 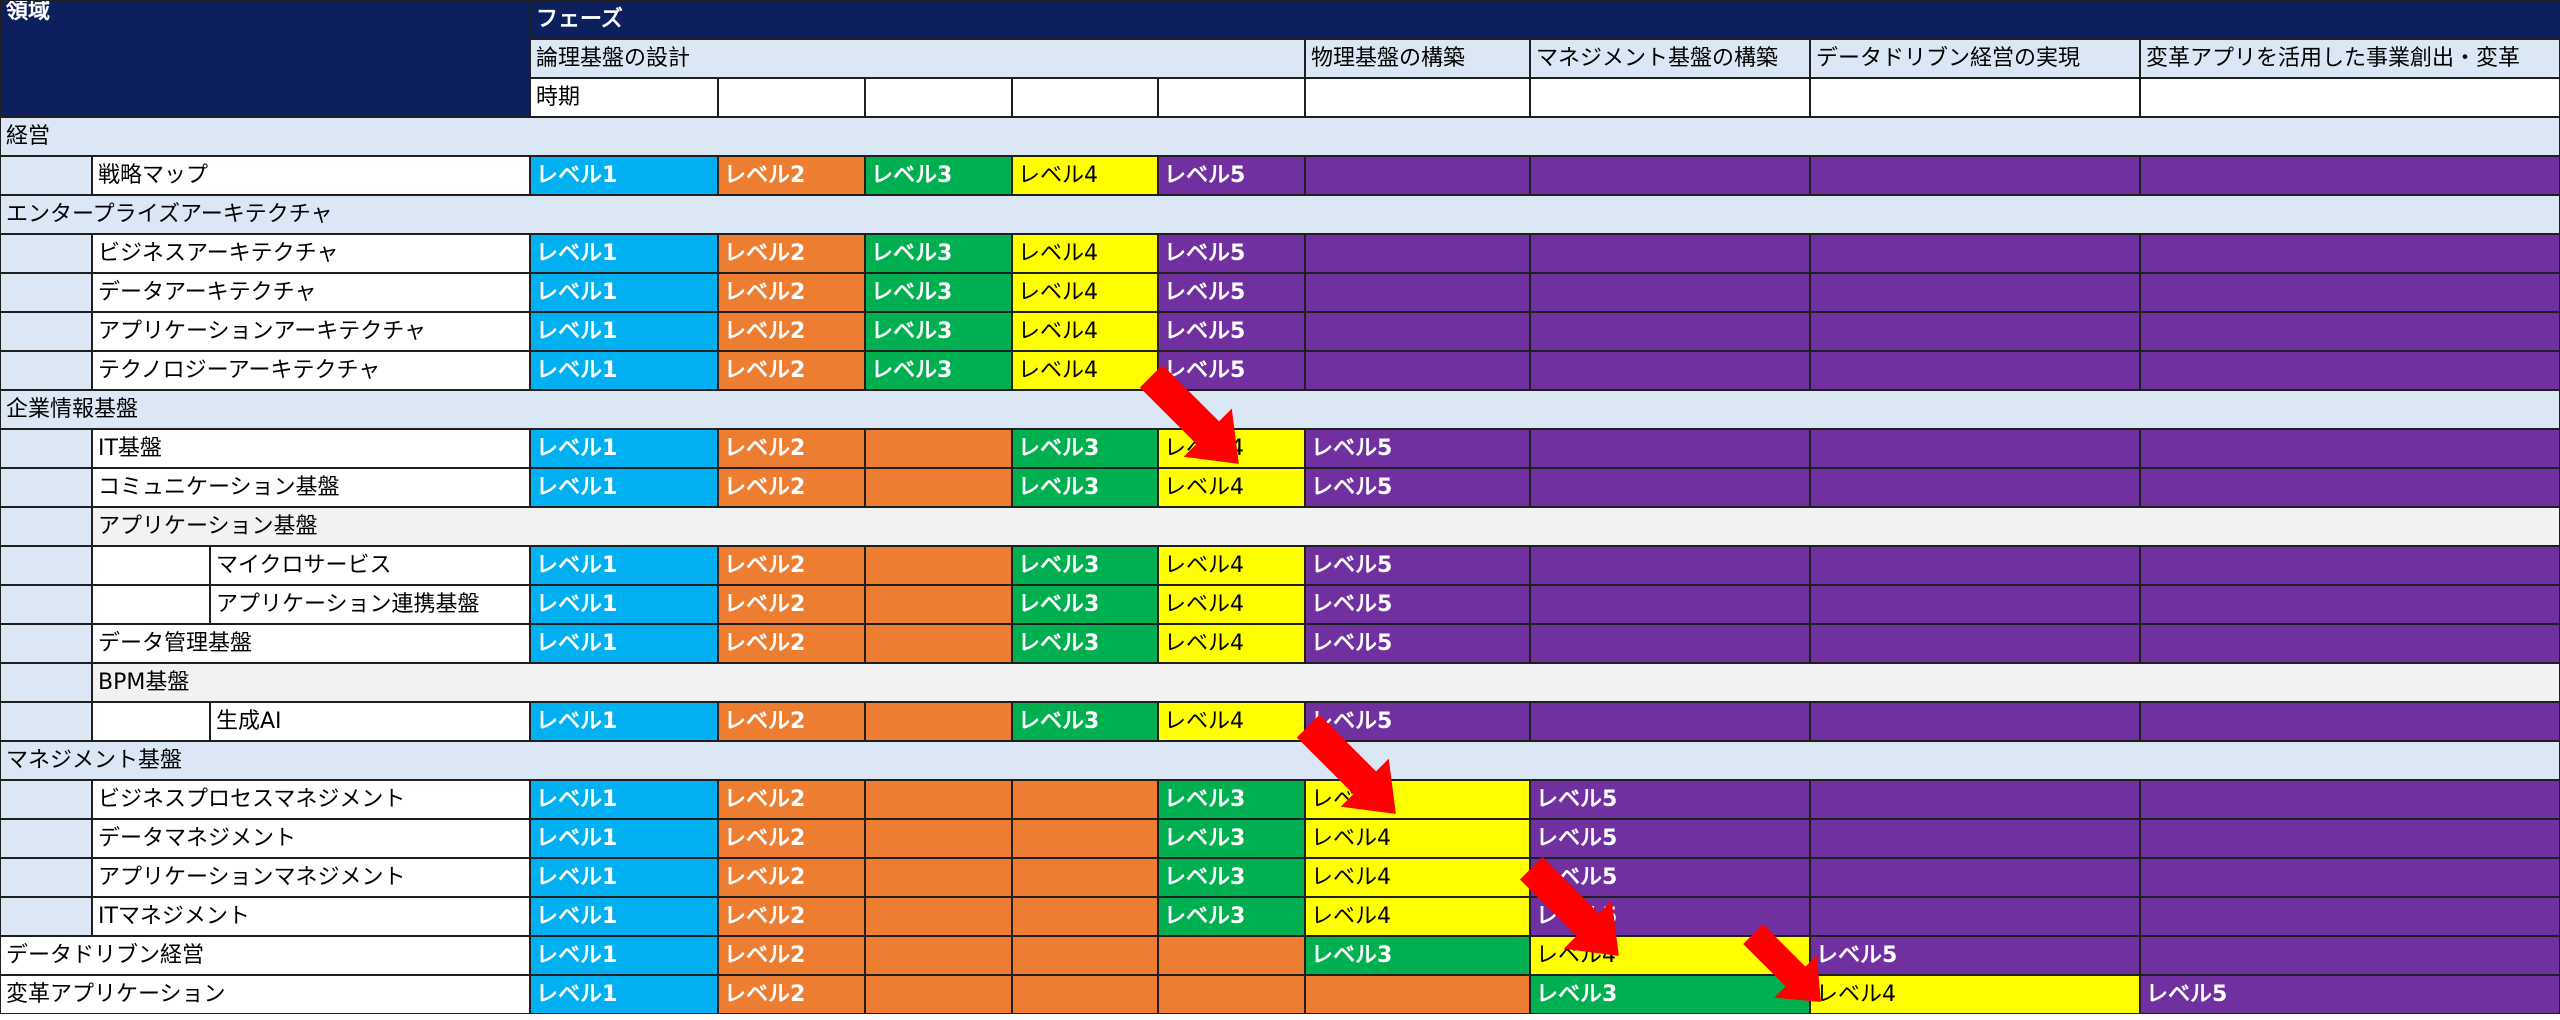 I want to click on row-label: データマネジメント, so click(x=311, y=838).